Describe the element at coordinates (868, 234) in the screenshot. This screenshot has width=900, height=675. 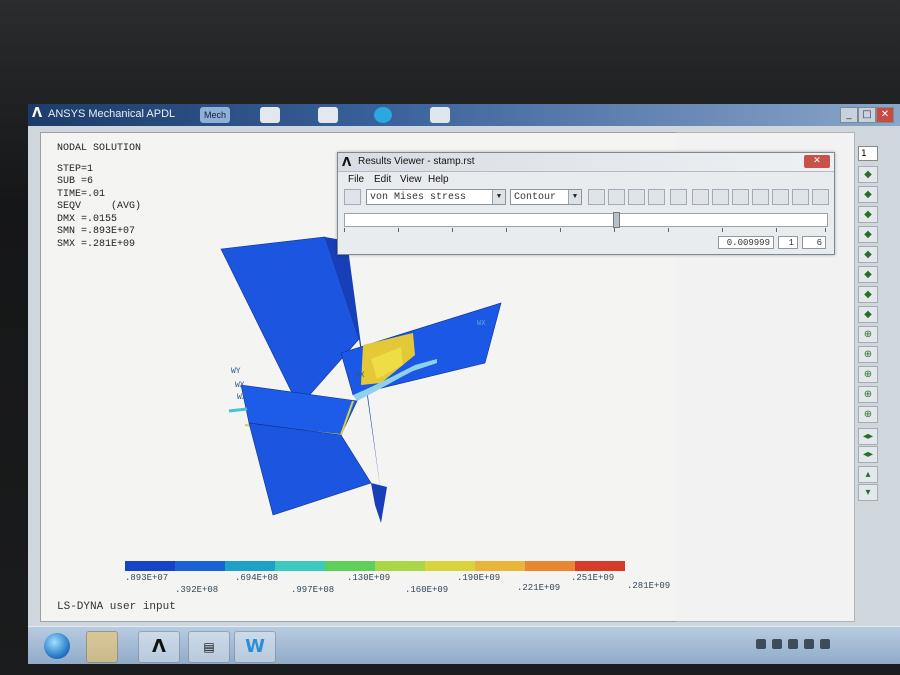
I see `back-view-icon: ◆` at that location.